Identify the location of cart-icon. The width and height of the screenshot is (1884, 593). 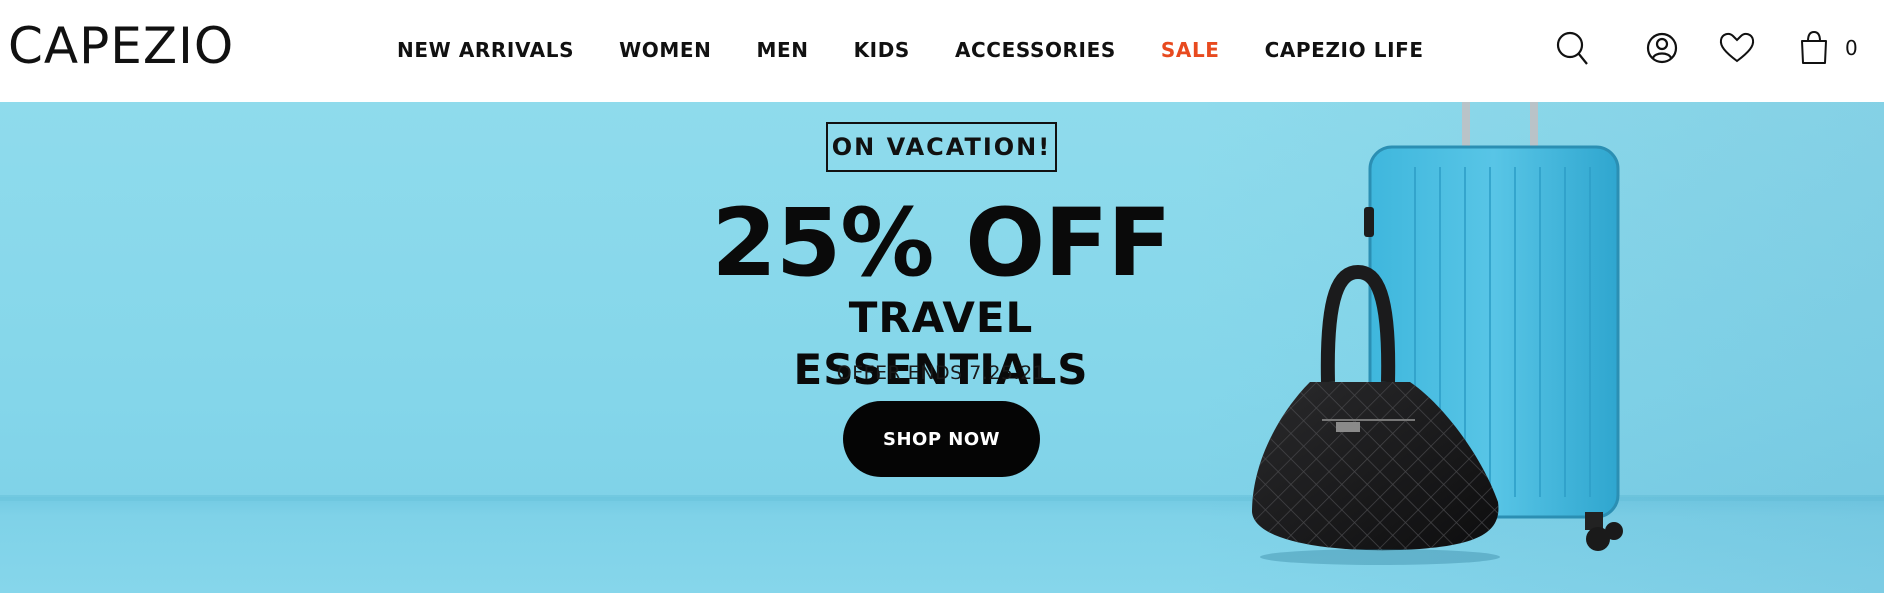
(1814, 48).